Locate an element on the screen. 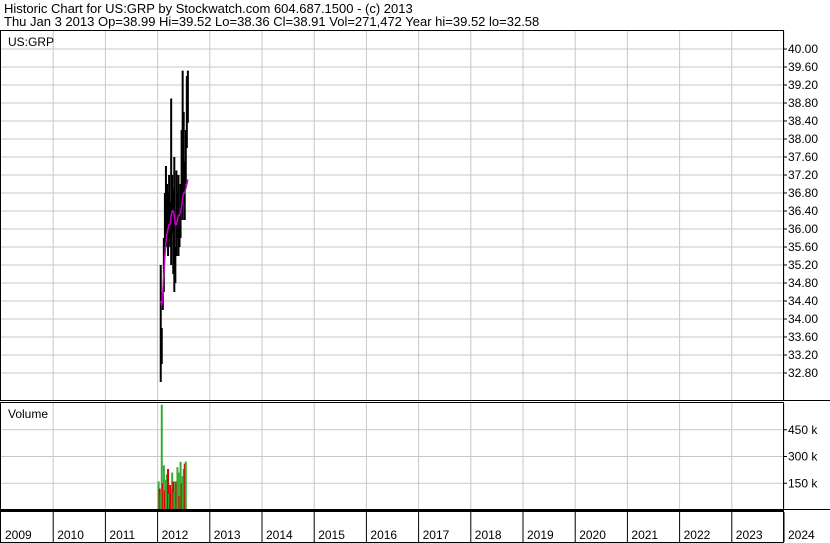  x-tick-label: 2012 is located at coordinates (175, 535).